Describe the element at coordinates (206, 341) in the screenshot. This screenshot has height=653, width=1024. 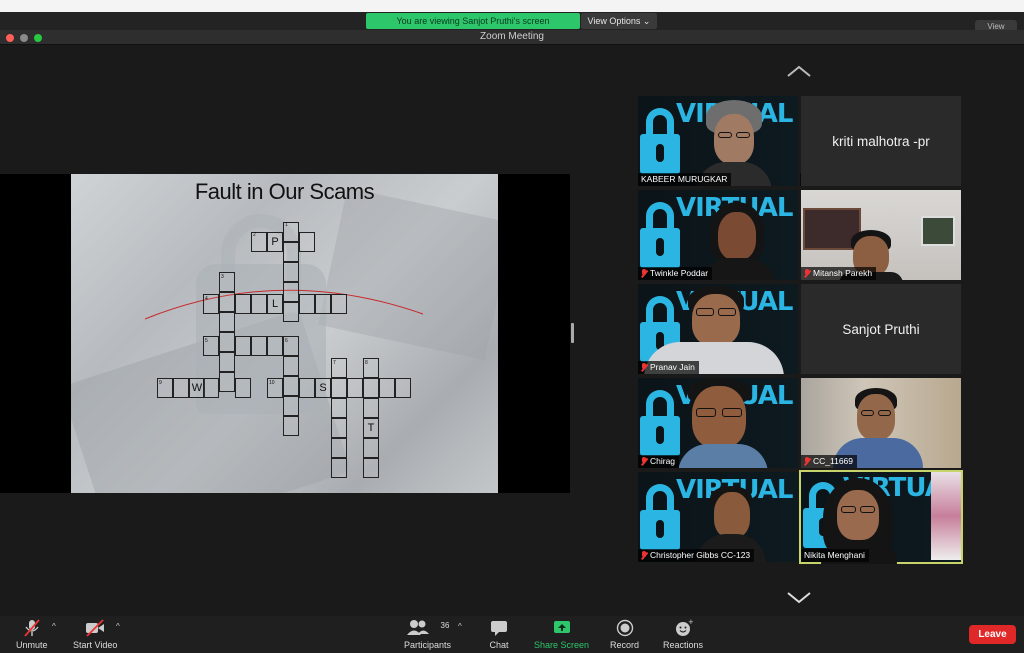
I see `clue-number: 5` at that location.